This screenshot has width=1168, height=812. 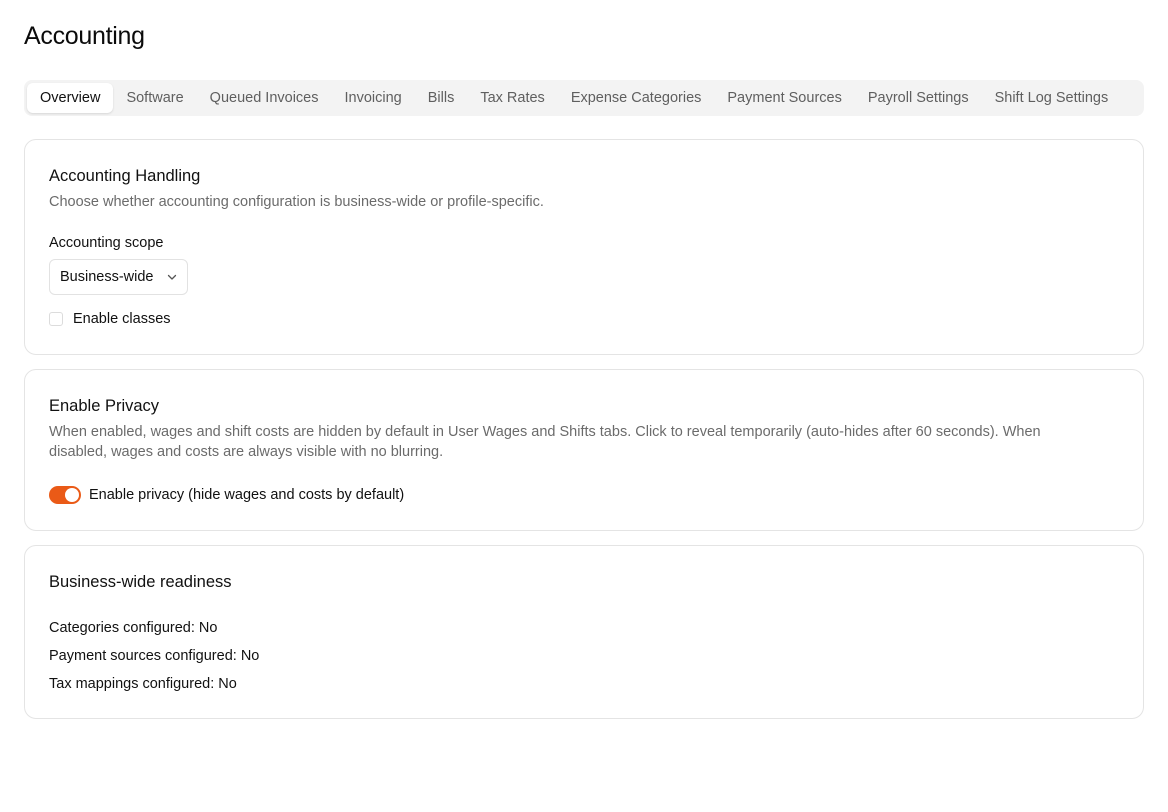 I want to click on accounting-scope-select: Business-wide, so click(x=118, y=277).